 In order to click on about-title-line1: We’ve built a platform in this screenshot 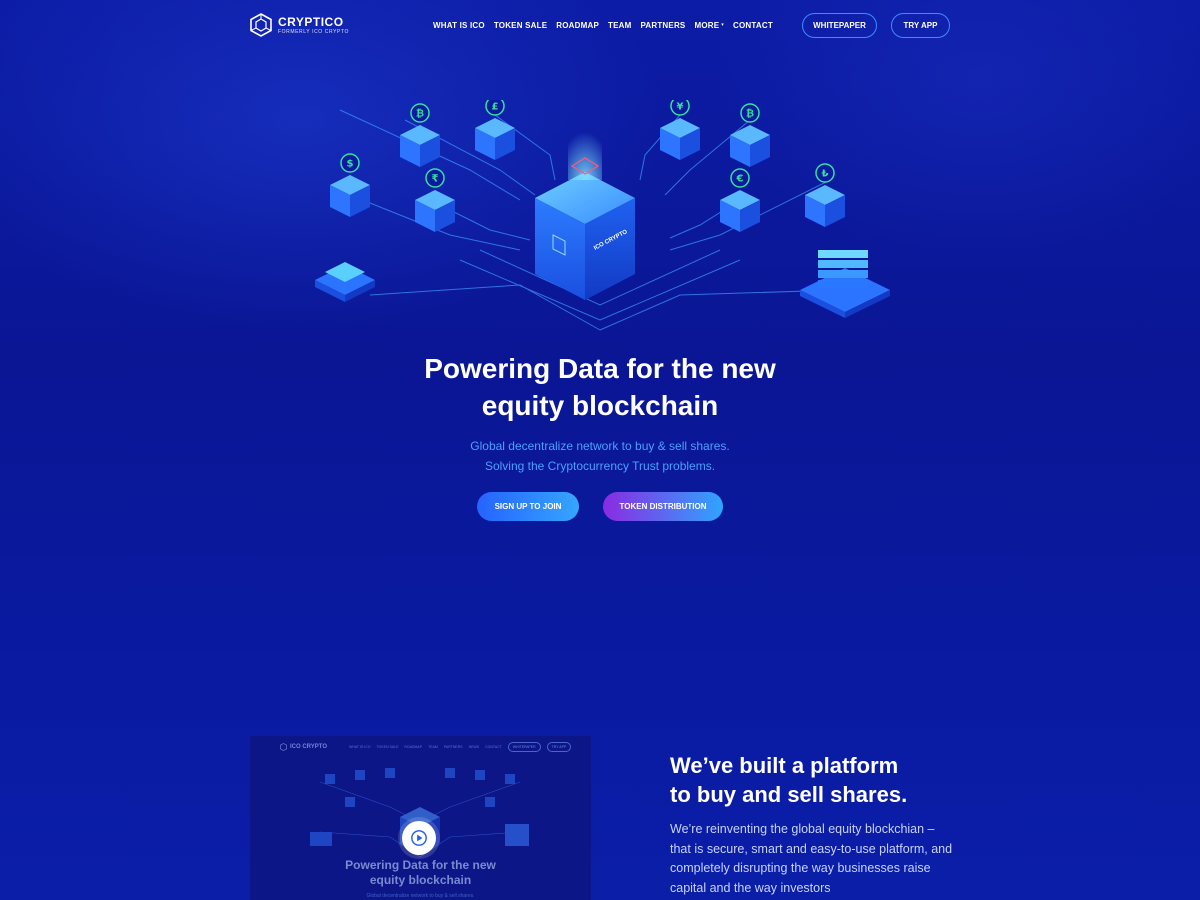, I will do `click(784, 765)`.